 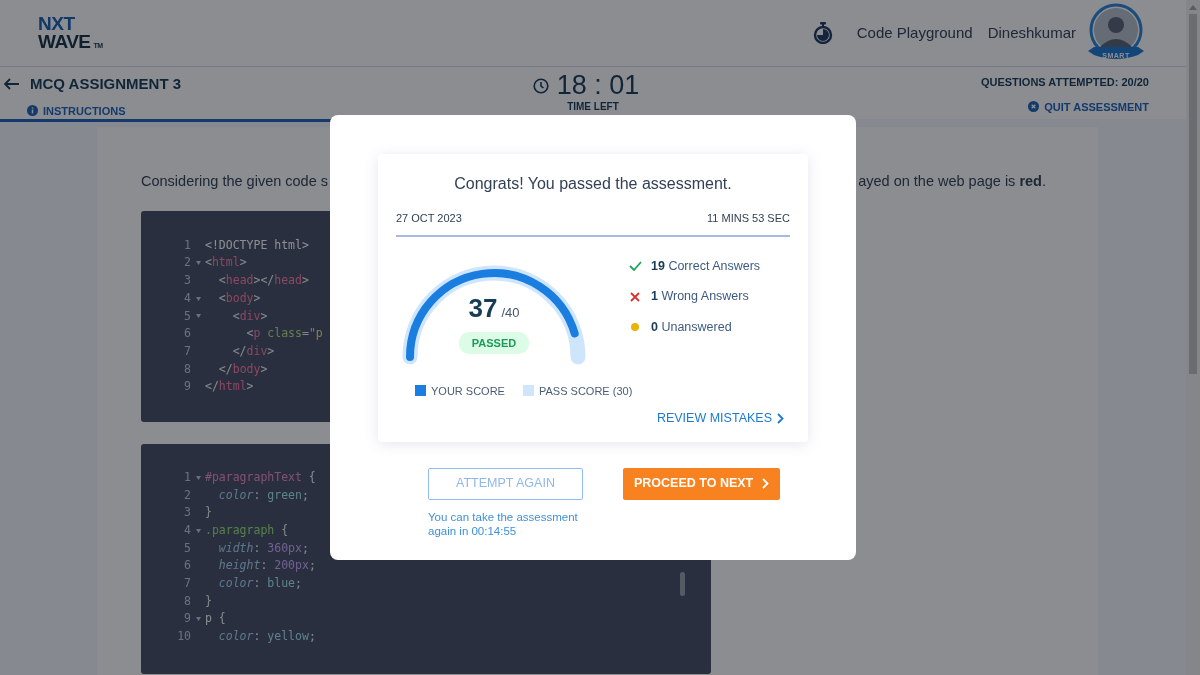 I want to click on close-icon, so click(x=1034, y=107).